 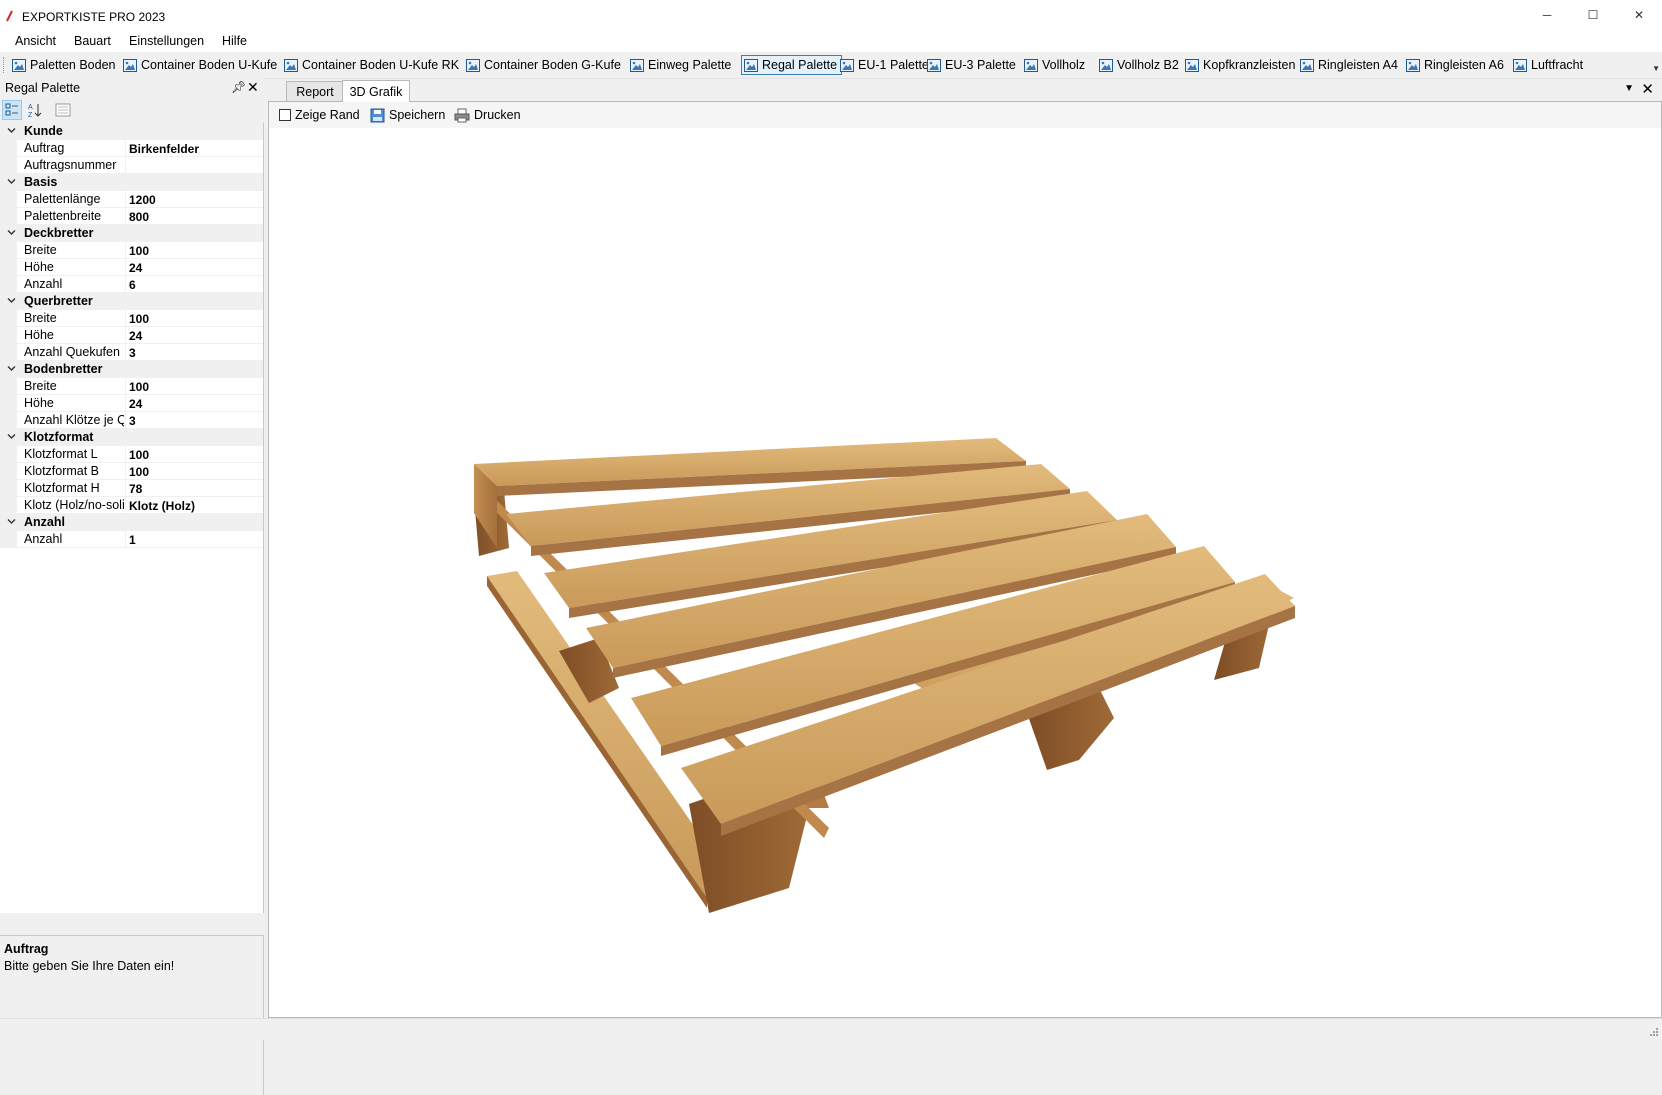 What do you see at coordinates (1593, 15) in the screenshot?
I see `maximize-button: ☐` at bounding box center [1593, 15].